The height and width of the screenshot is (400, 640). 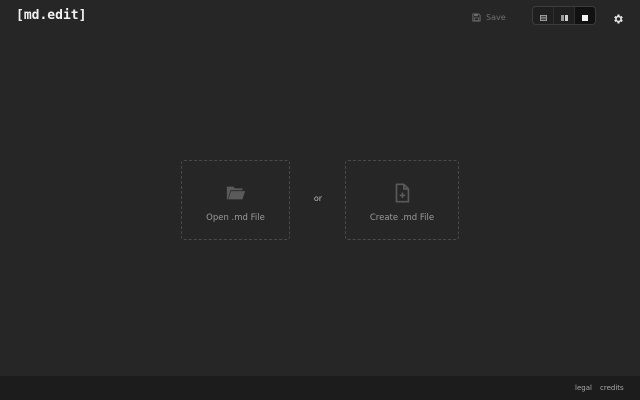 What do you see at coordinates (402, 217) in the screenshot?
I see `create-file-label: Create .md File` at bounding box center [402, 217].